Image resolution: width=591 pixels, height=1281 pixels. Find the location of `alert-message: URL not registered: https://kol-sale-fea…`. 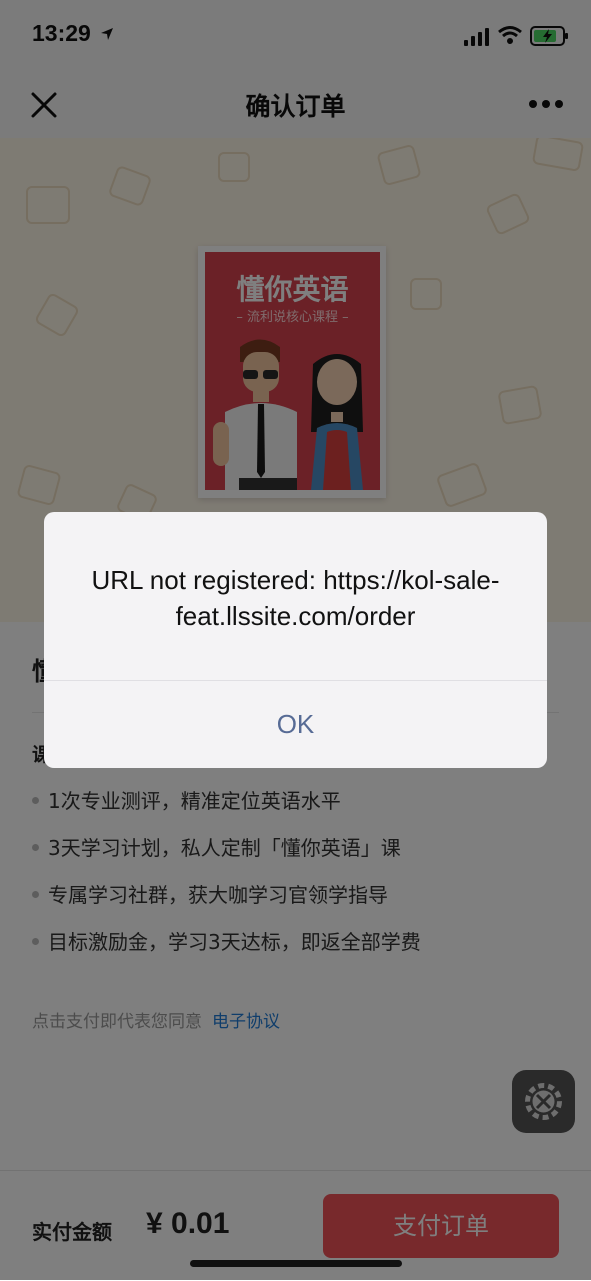

alert-message: URL not registered: https://kol-sale-fea… is located at coordinates (295, 598).